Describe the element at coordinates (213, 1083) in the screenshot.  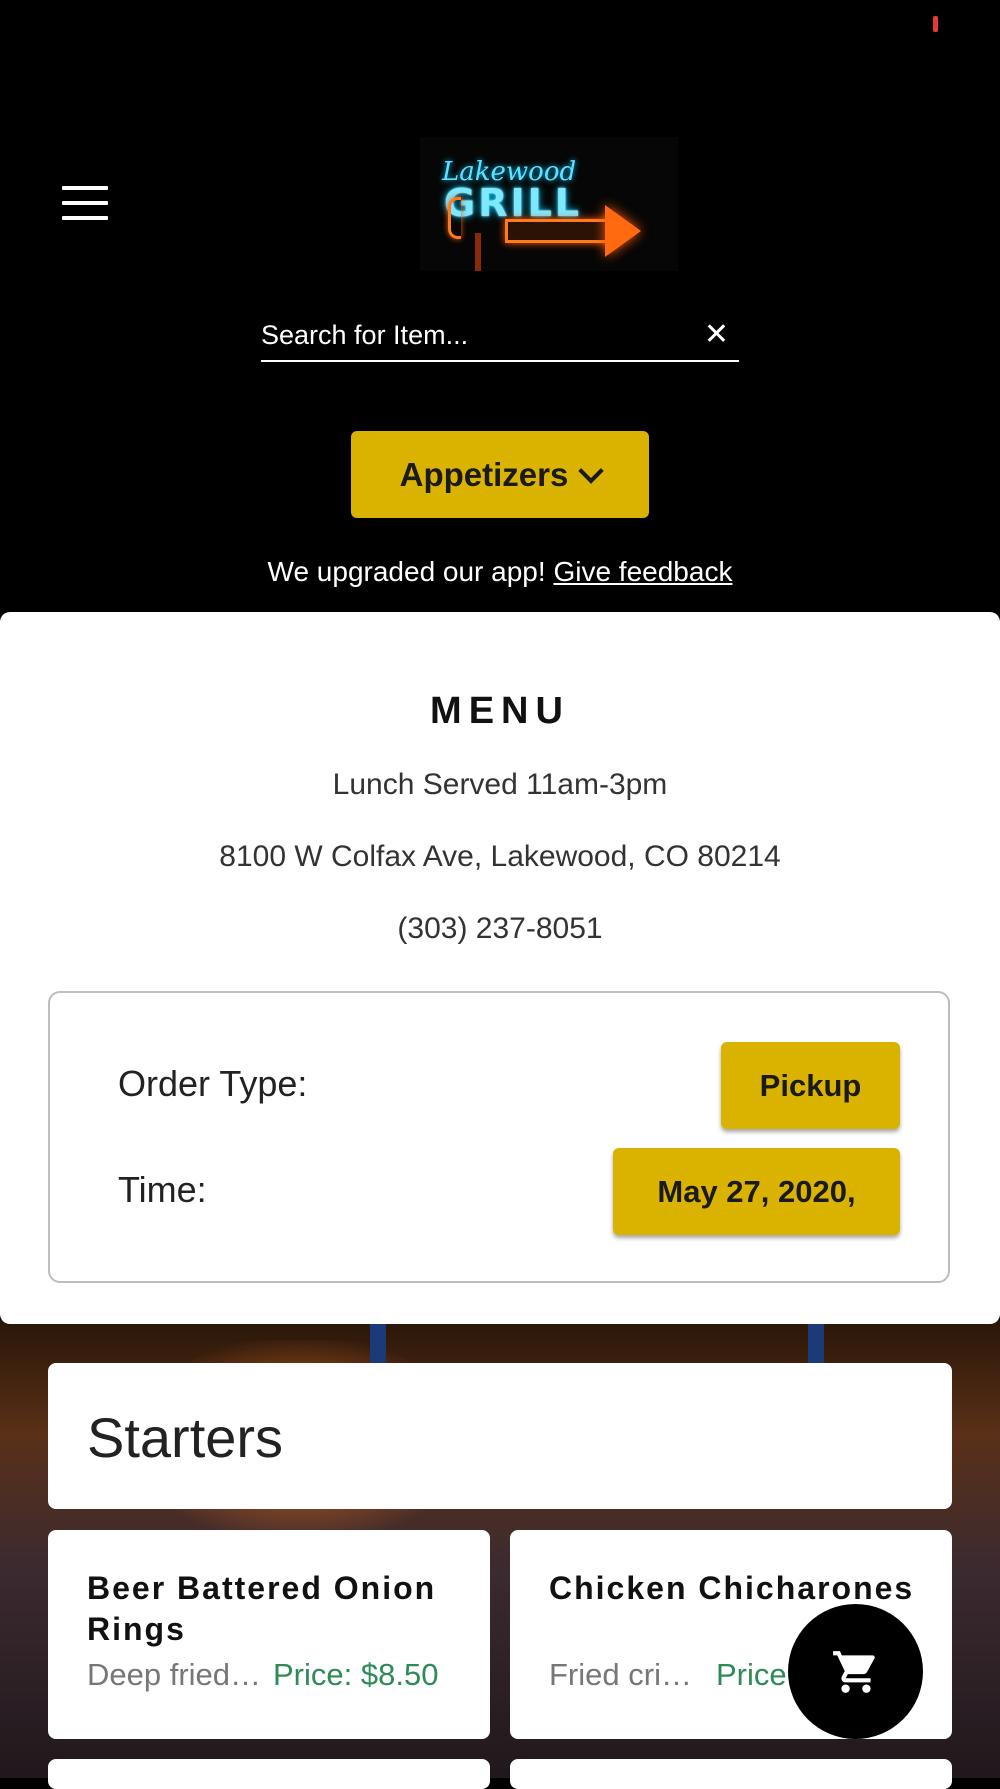
I see `order-type-label: Order Type:` at that location.